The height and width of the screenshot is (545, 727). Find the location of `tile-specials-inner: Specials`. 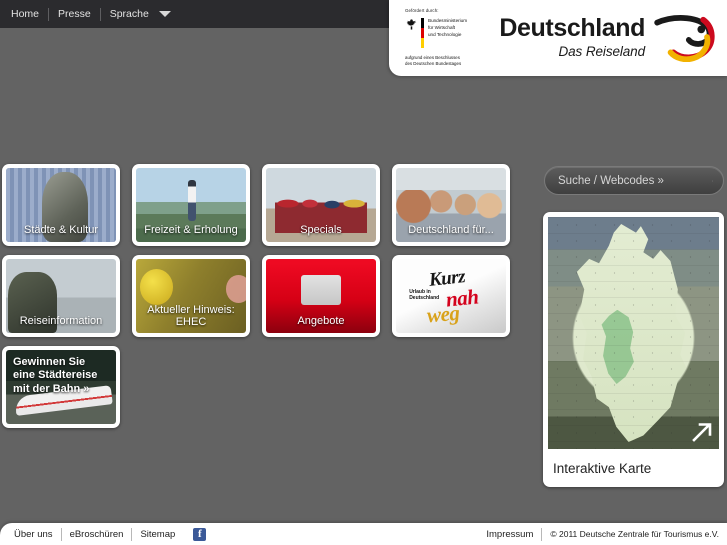

tile-specials-inner: Specials is located at coordinates (321, 205).